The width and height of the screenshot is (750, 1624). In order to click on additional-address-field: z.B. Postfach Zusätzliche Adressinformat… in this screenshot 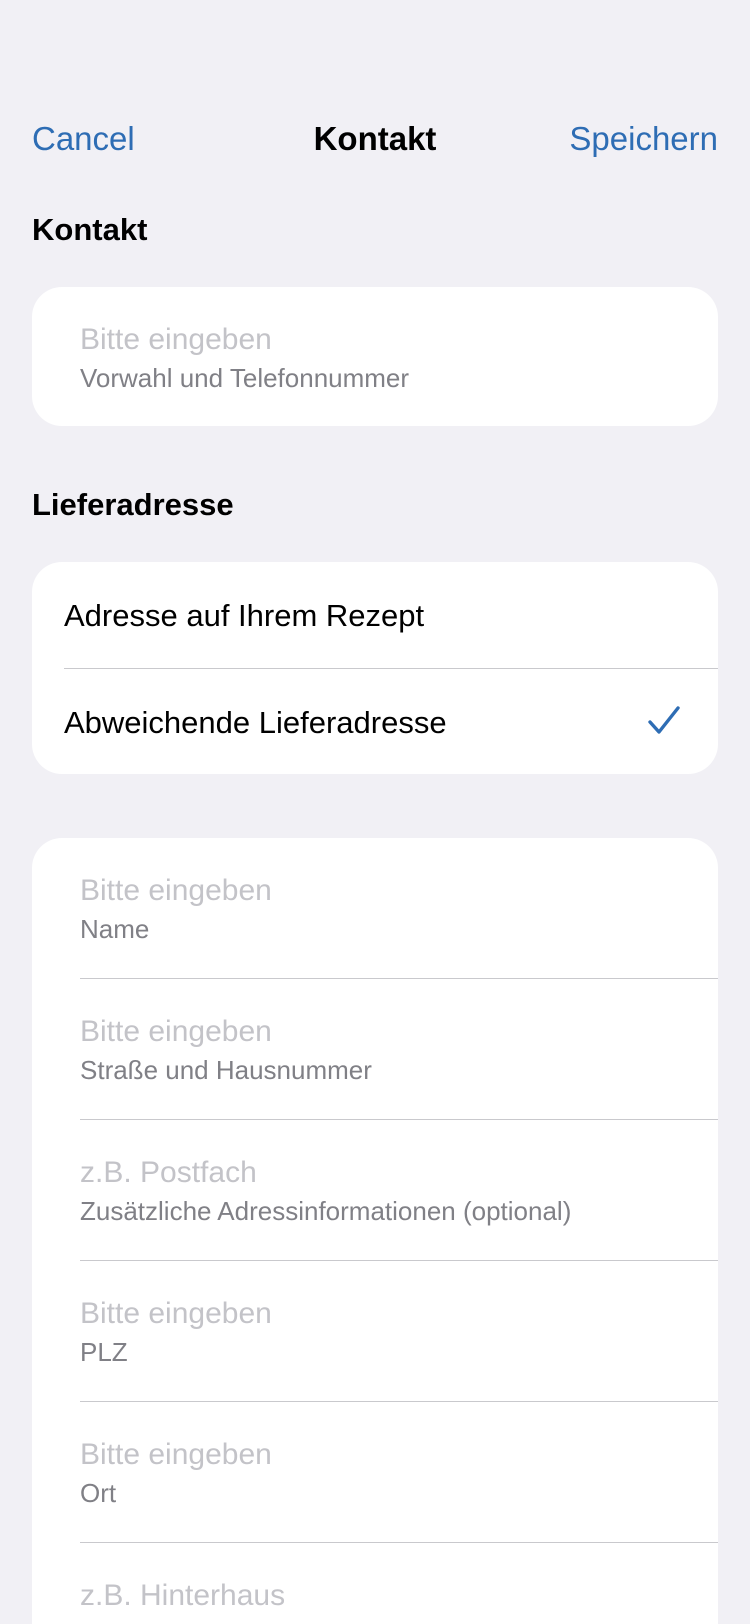, I will do `click(375, 1190)`.